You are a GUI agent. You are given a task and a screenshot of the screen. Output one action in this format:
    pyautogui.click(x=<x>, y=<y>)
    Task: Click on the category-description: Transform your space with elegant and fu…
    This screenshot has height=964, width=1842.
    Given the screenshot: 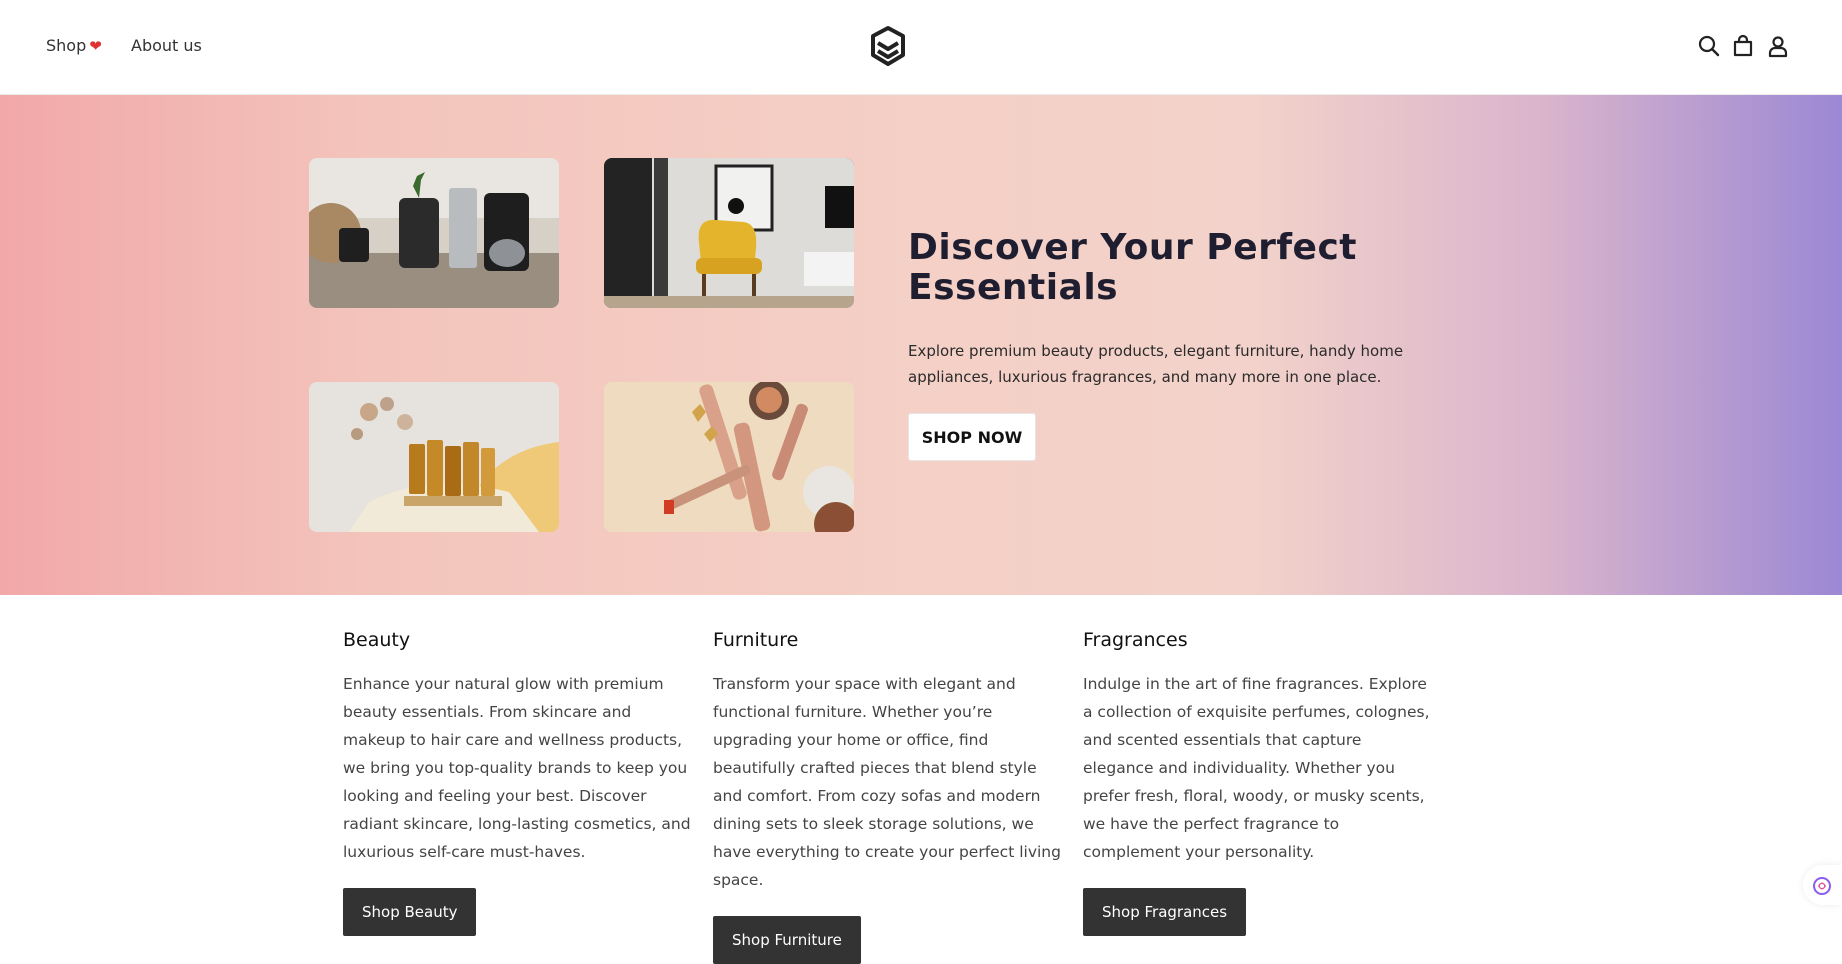 What is the action you would take?
    pyautogui.click(x=887, y=782)
    